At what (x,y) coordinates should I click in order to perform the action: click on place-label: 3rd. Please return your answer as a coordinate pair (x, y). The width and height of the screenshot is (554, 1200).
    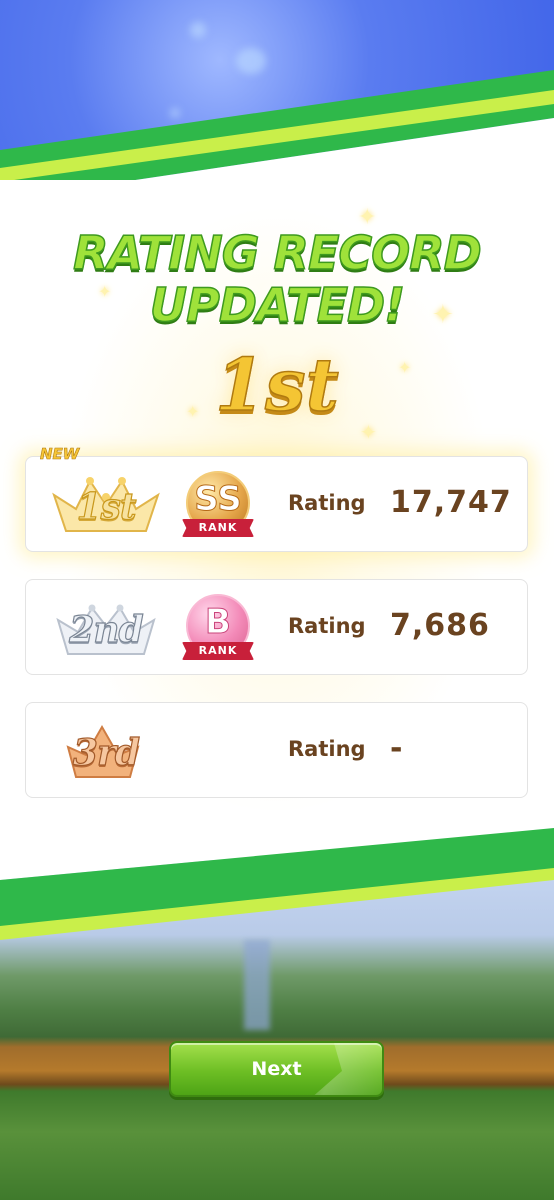
    Looking at the image, I should click on (106, 753).